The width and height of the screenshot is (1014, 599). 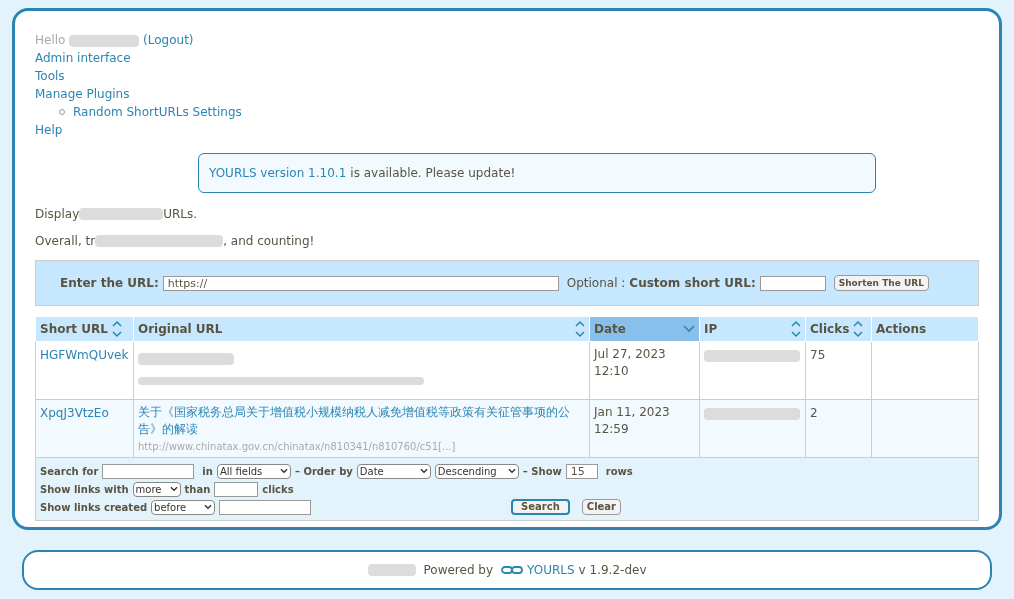 I want to click on greeting-text: Hello, so click(x=50, y=40).